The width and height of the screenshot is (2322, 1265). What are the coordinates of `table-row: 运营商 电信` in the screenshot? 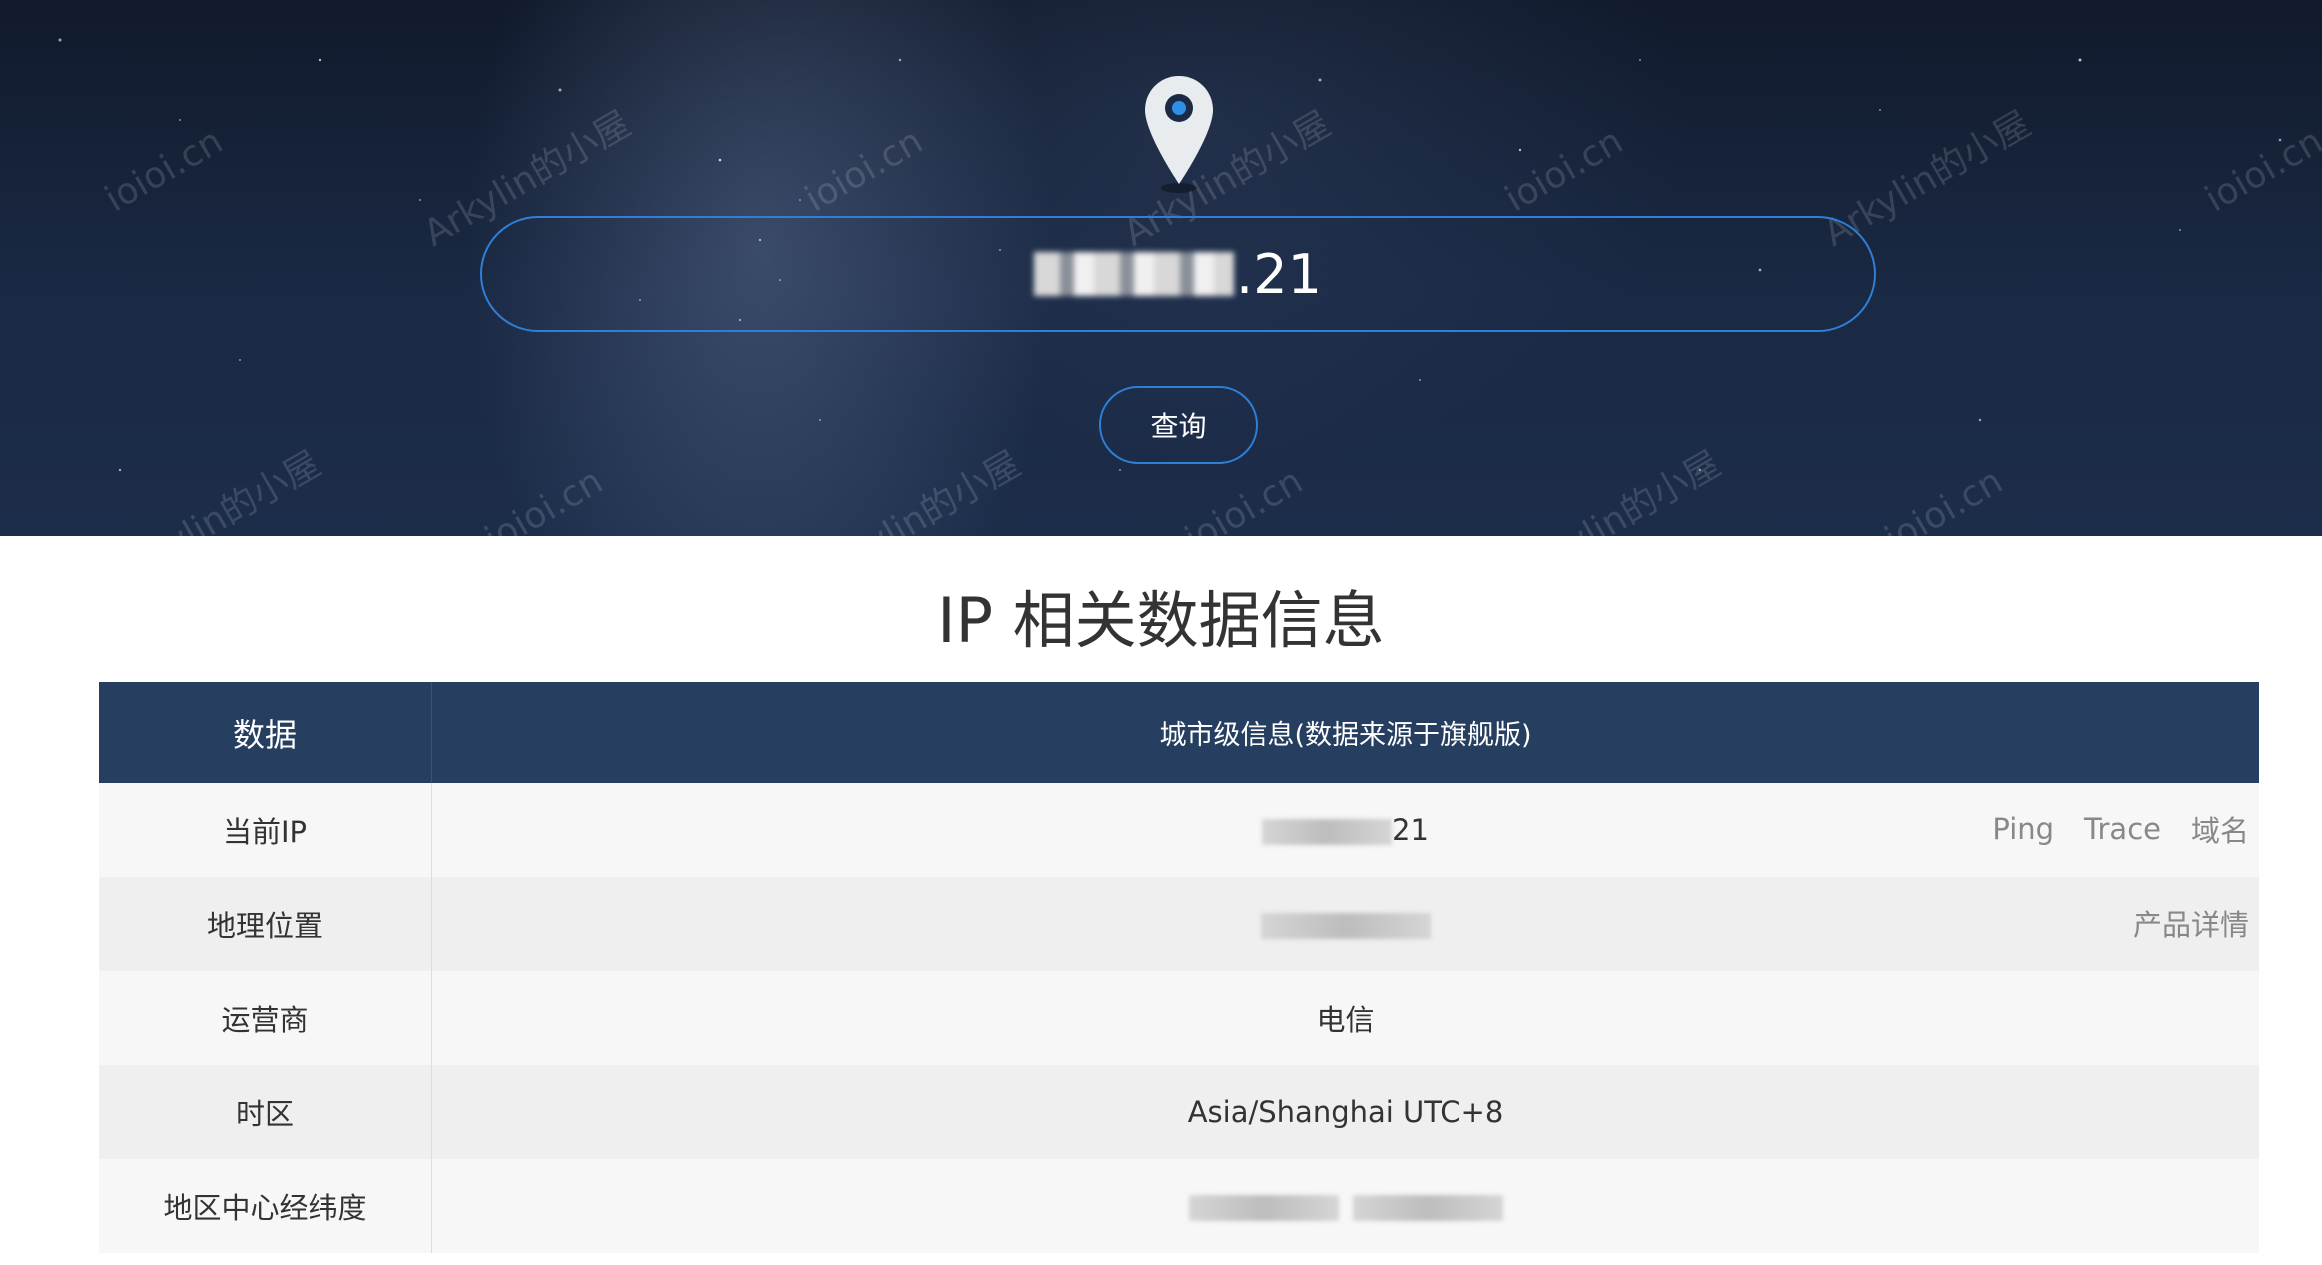 It's located at (1179, 1018).